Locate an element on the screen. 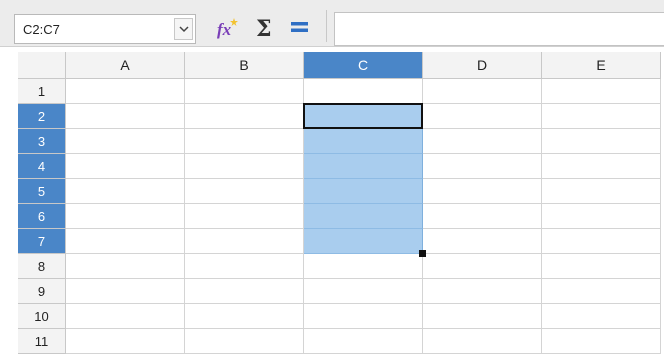 Image resolution: width=664 pixels, height=358 pixels. cell-a3 is located at coordinates (125, 141).